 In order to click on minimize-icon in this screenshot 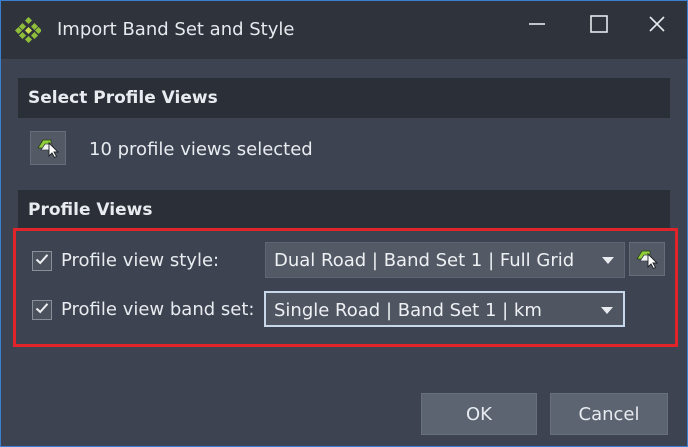, I will do `click(537, 26)`.